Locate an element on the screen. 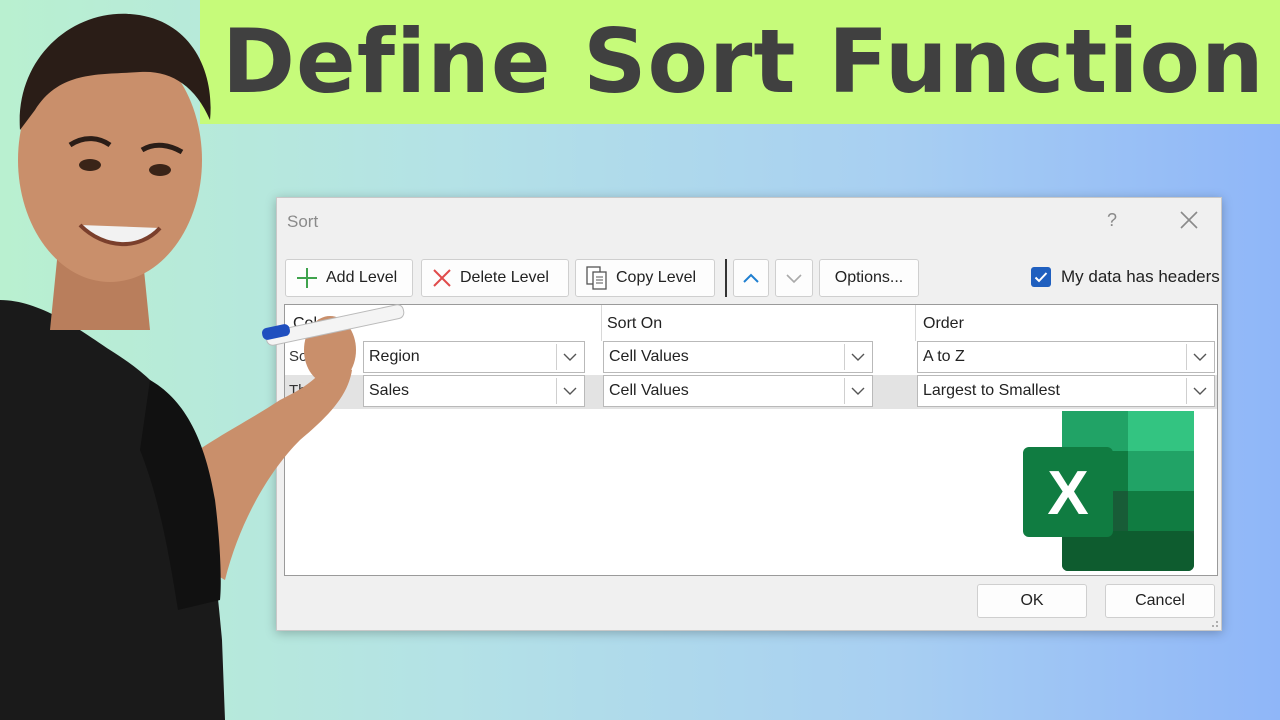  resize-grip-icon is located at coordinates (1214, 623).